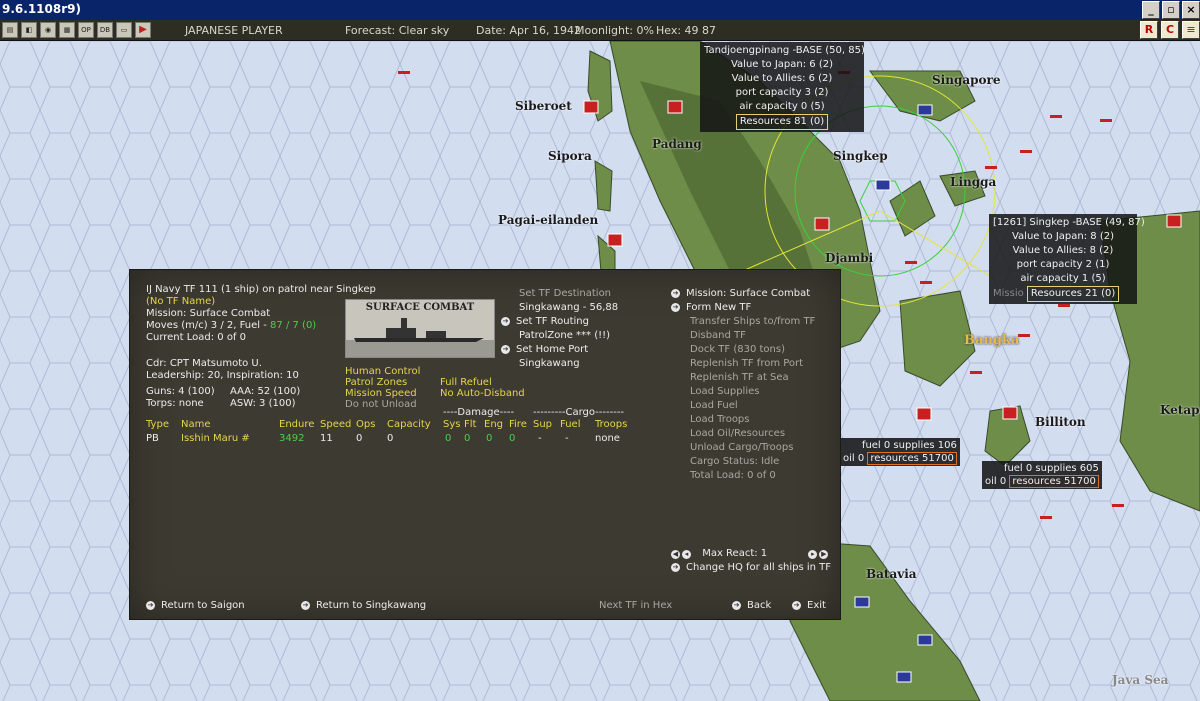 Image resolution: width=1200 pixels, height=701 pixels. What do you see at coordinates (741, 448) in the screenshot?
I see `command-unload-cargo: Unload Cargo/Troops` at bounding box center [741, 448].